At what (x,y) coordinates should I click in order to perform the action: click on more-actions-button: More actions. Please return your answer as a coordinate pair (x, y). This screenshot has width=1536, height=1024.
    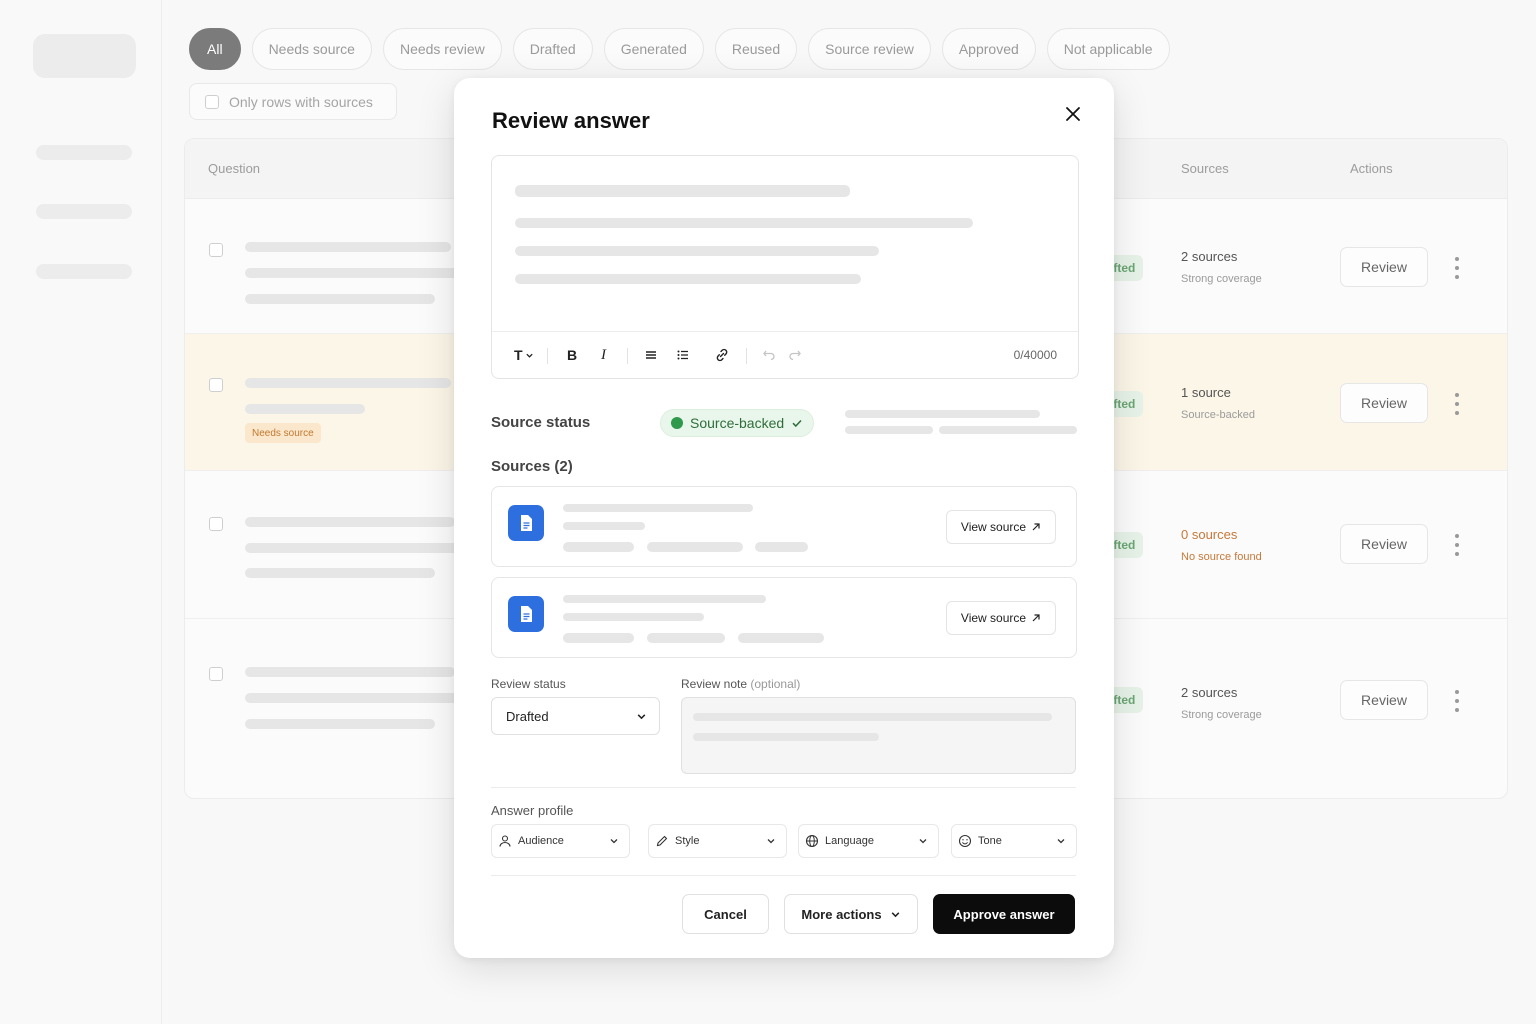
    Looking at the image, I should click on (851, 914).